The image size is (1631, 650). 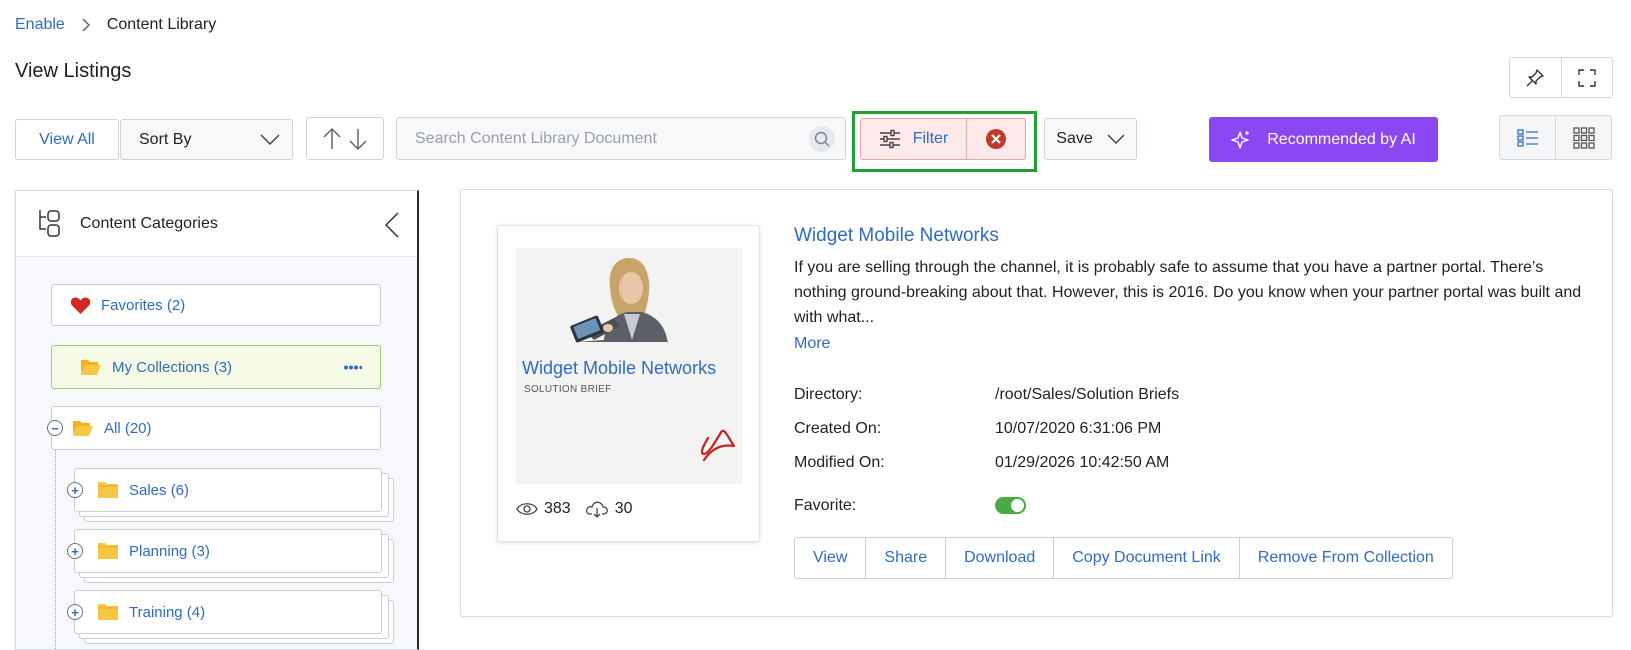 What do you see at coordinates (75, 490) in the screenshot?
I see `expand-sales-toggle: +` at bounding box center [75, 490].